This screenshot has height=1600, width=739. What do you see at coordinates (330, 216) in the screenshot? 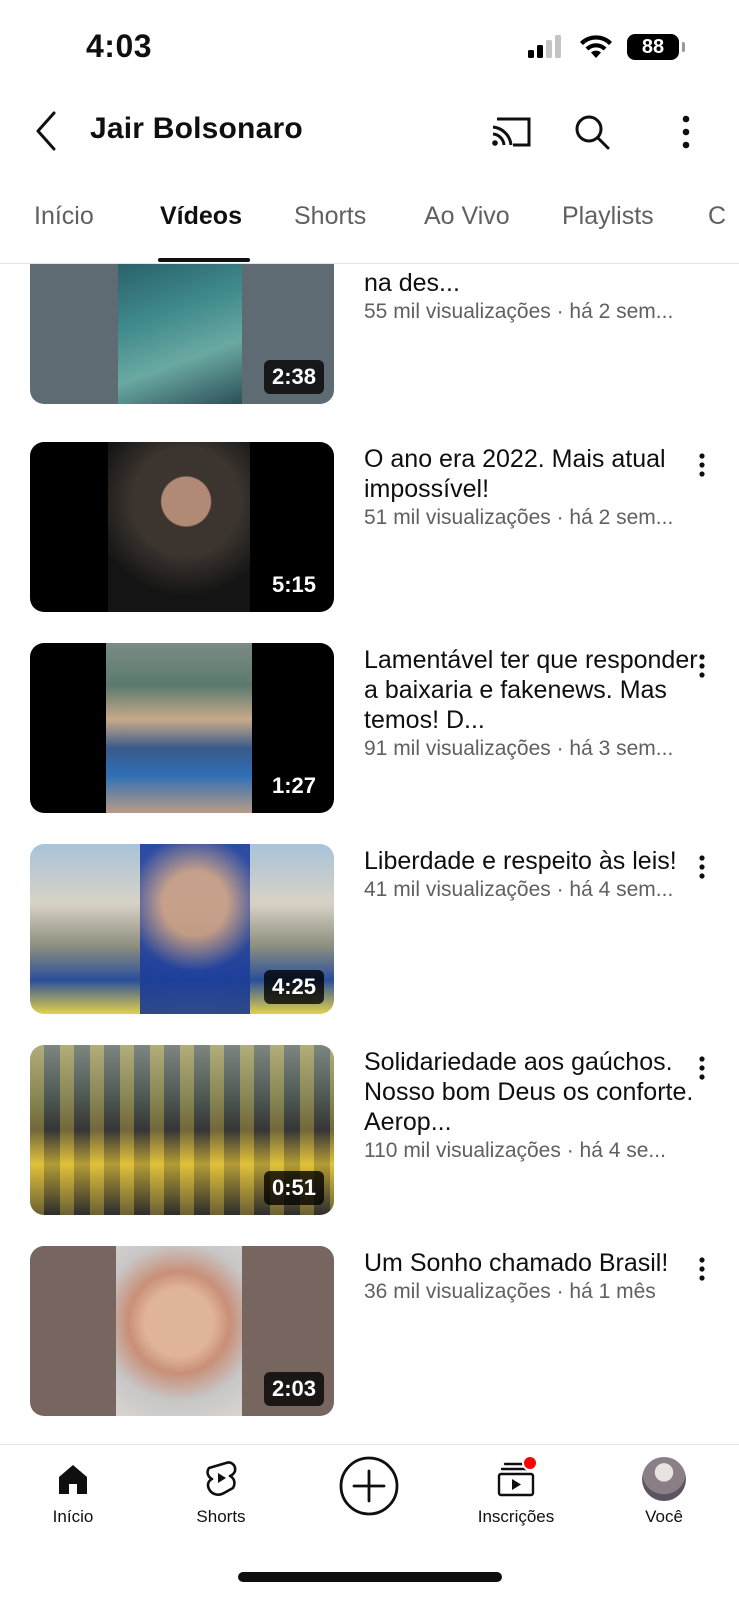
I see `tab-shorts: Shorts` at bounding box center [330, 216].